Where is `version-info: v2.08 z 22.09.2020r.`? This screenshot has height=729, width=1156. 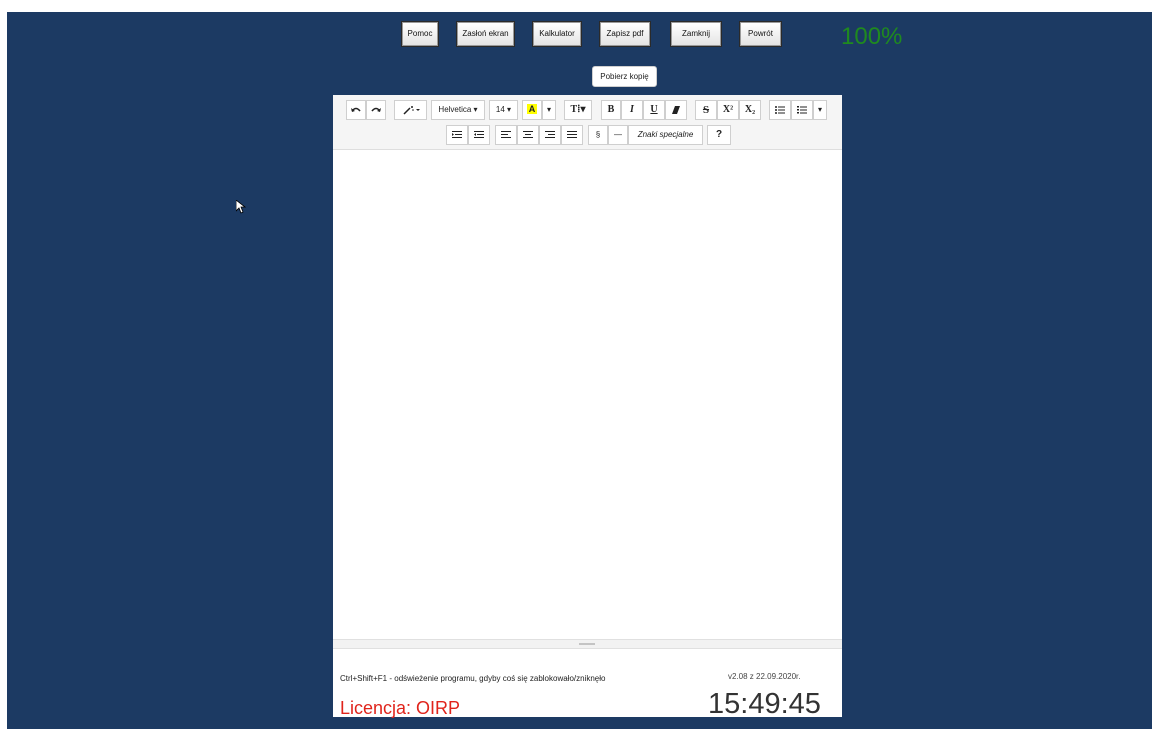
version-info: v2.08 z 22.09.2020r. is located at coordinates (764, 676).